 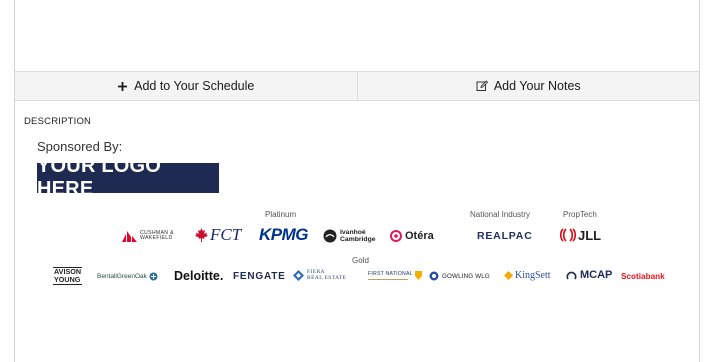 What do you see at coordinates (58, 121) in the screenshot?
I see `description-heading: DESCRIPTION` at bounding box center [58, 121].